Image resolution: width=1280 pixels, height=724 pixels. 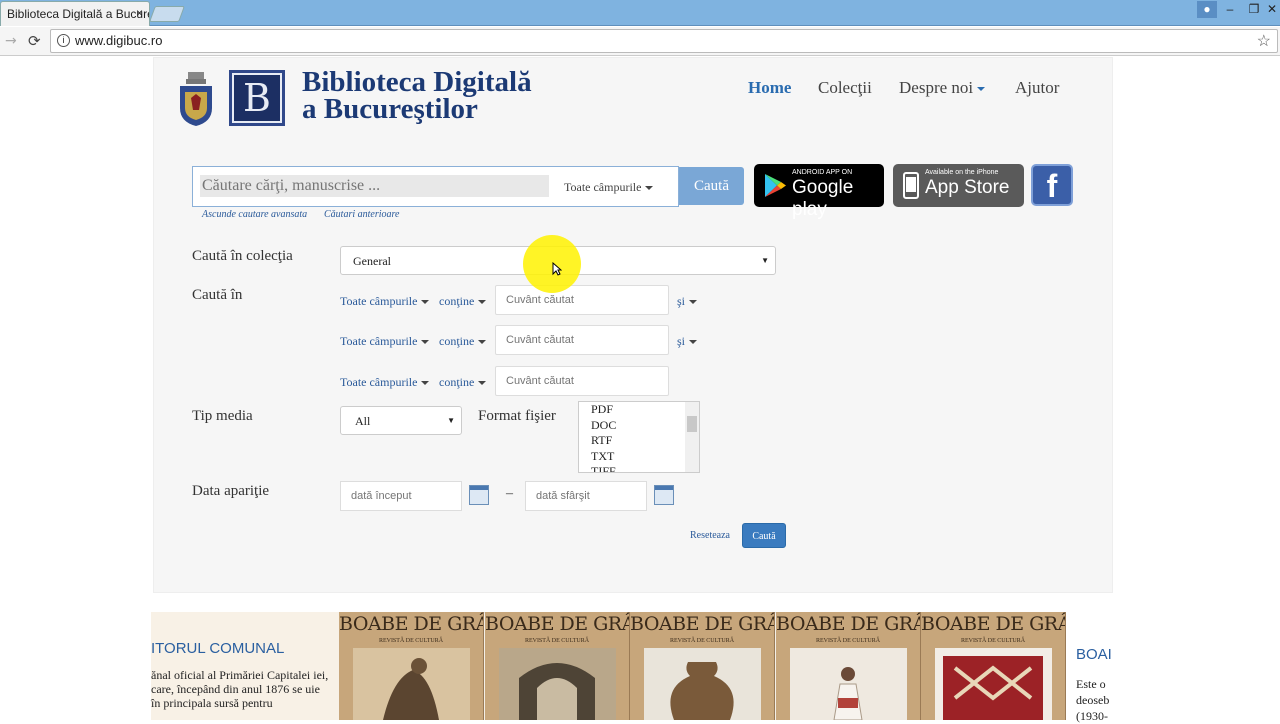 I want to click on reload-icon: ⟳, so click(x=34, y=41).